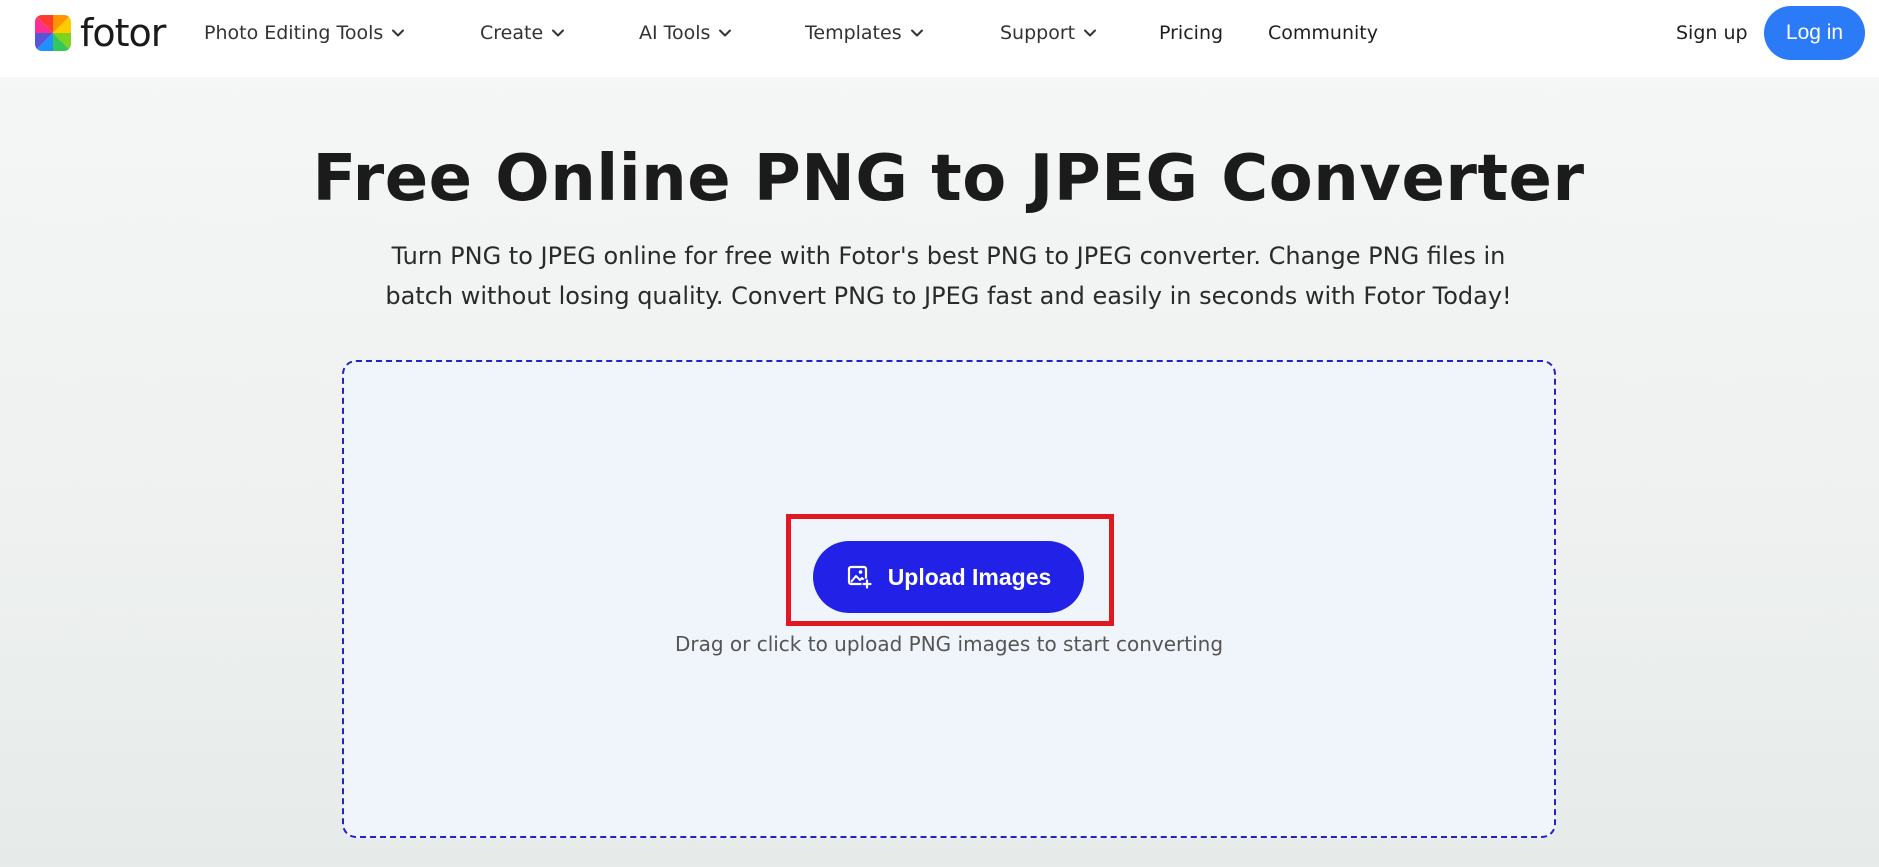  I want to click on page-title: Free Online PNG to JPEG Converter, so click(948, 179).